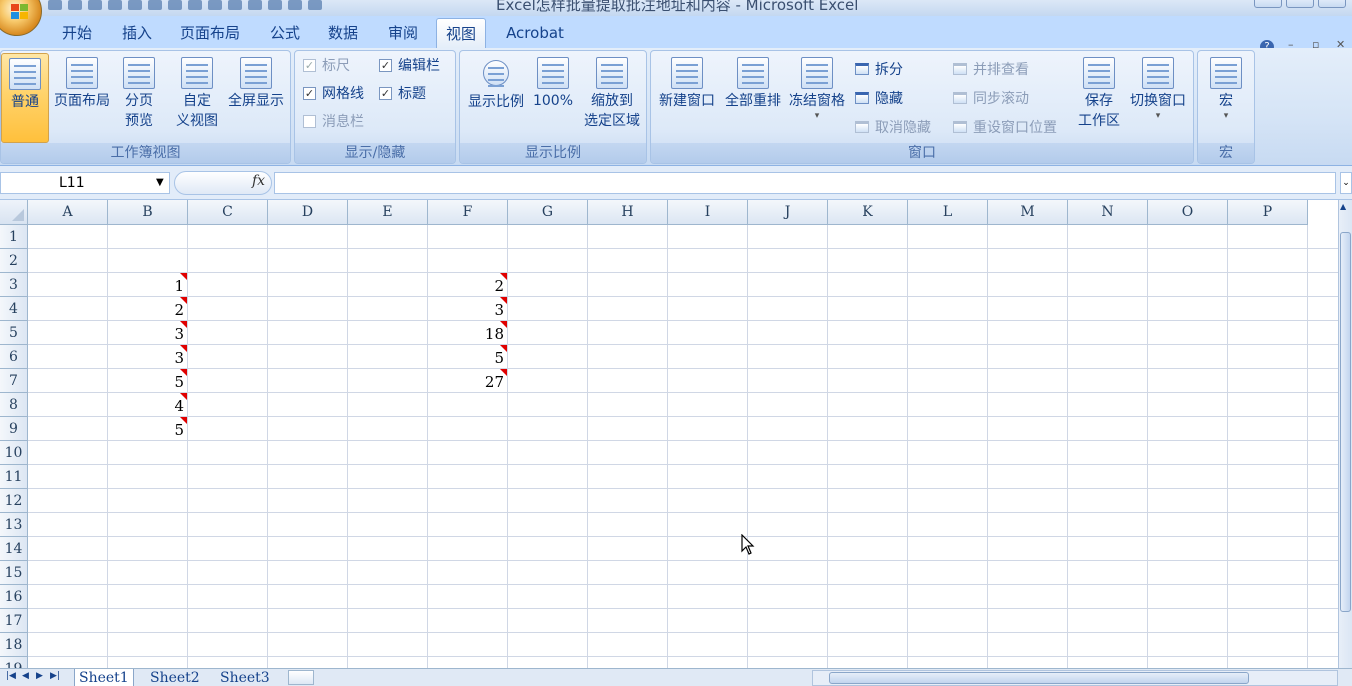 The height and width of the screenshot is (686, 1352). What do you see at coordinates (805, 183) in the screenshot?
I see `formula-input` at bounding box center [805, 183].